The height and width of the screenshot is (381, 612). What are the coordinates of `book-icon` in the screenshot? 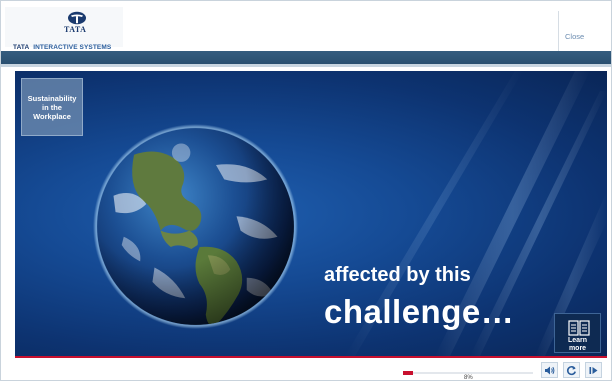 It's located at (579, 328).